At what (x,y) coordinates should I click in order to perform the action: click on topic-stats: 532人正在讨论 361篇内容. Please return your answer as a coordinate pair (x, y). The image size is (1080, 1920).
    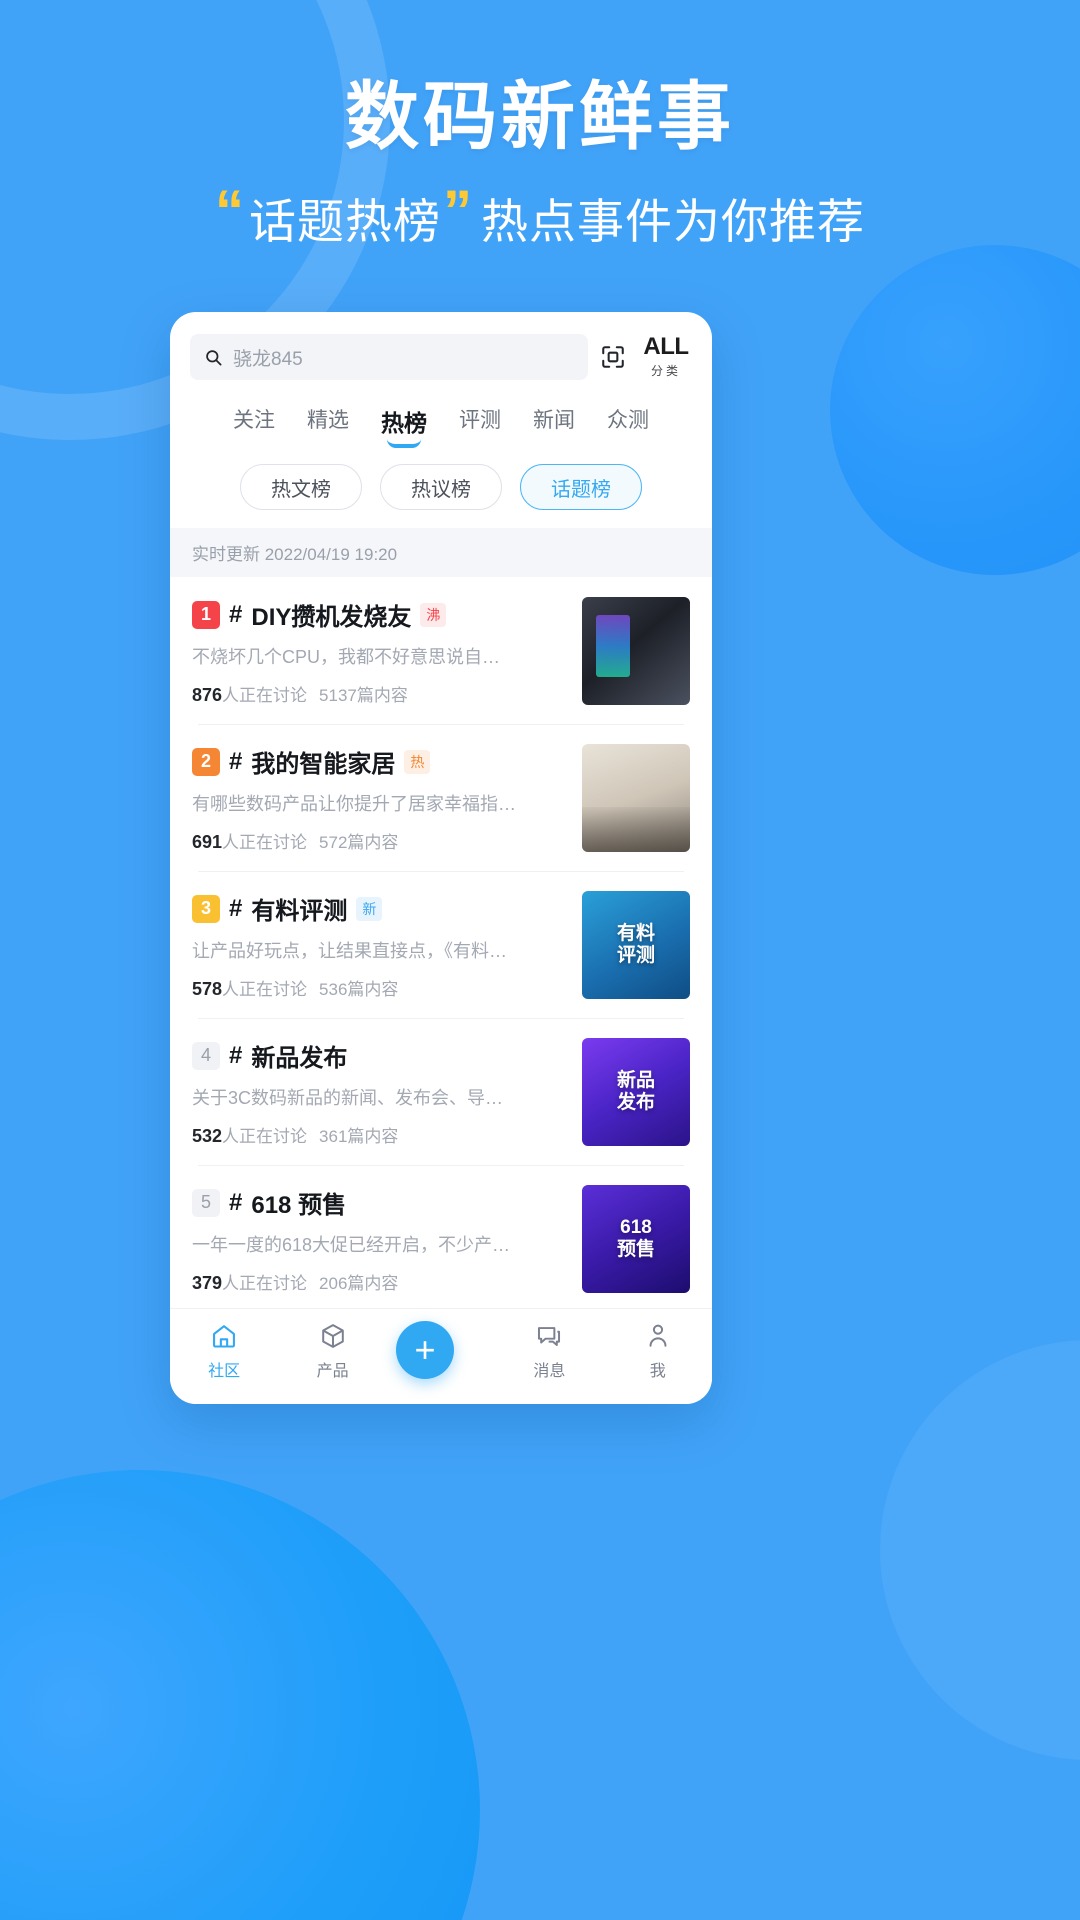
    Looking at the image, I should click on (380, 1134).